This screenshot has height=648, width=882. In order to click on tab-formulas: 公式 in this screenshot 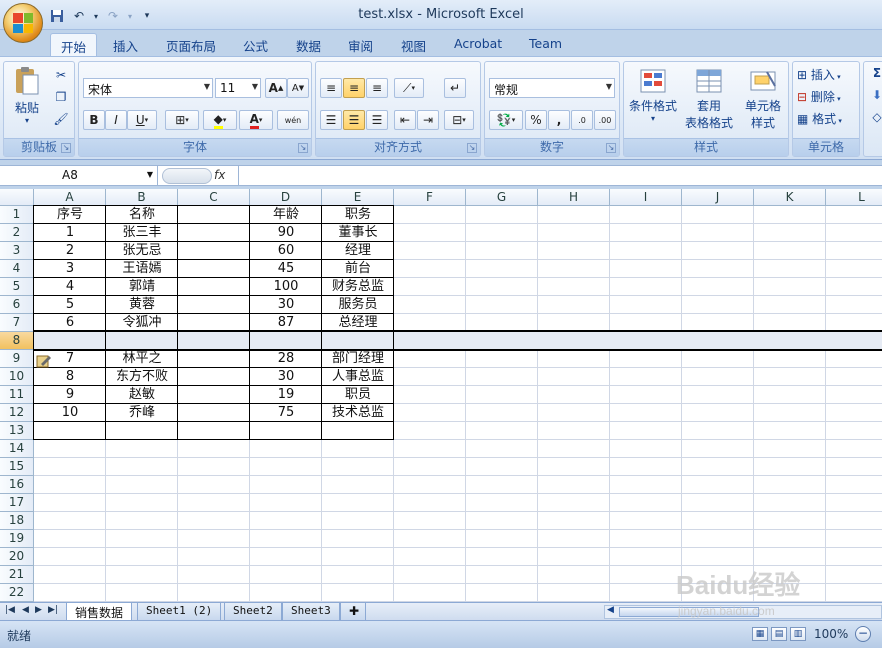, I will do `click(255, 44)`.